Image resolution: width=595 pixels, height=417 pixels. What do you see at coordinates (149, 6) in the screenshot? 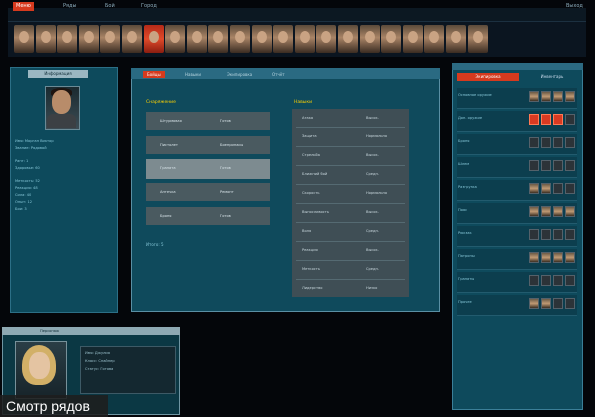
I see `tab-city: Город` at bounding box center [149, 6].